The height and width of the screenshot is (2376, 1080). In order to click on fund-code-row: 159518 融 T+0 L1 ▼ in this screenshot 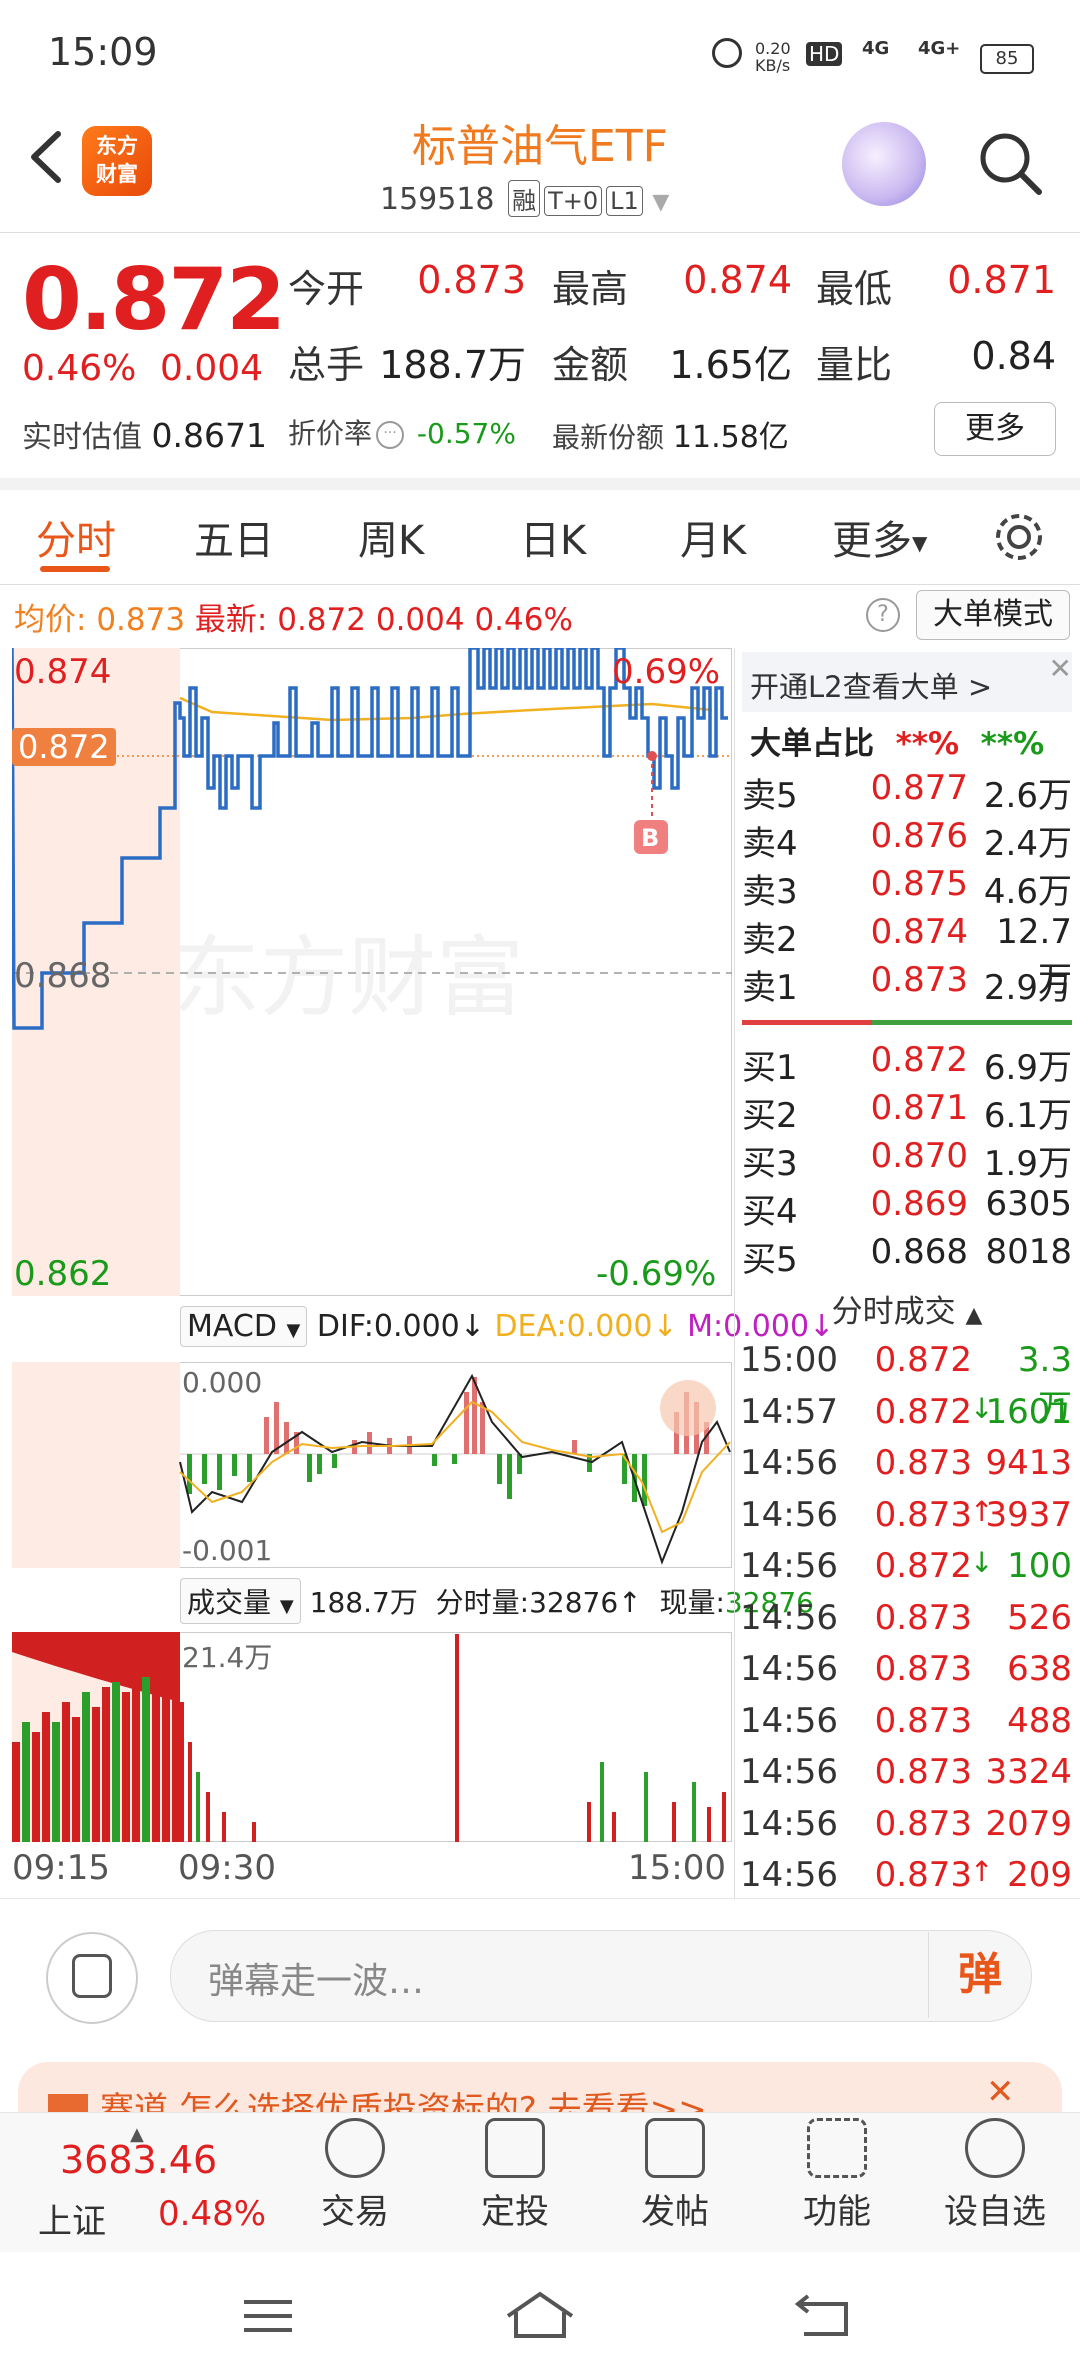, I will do `click(524, 198)`.